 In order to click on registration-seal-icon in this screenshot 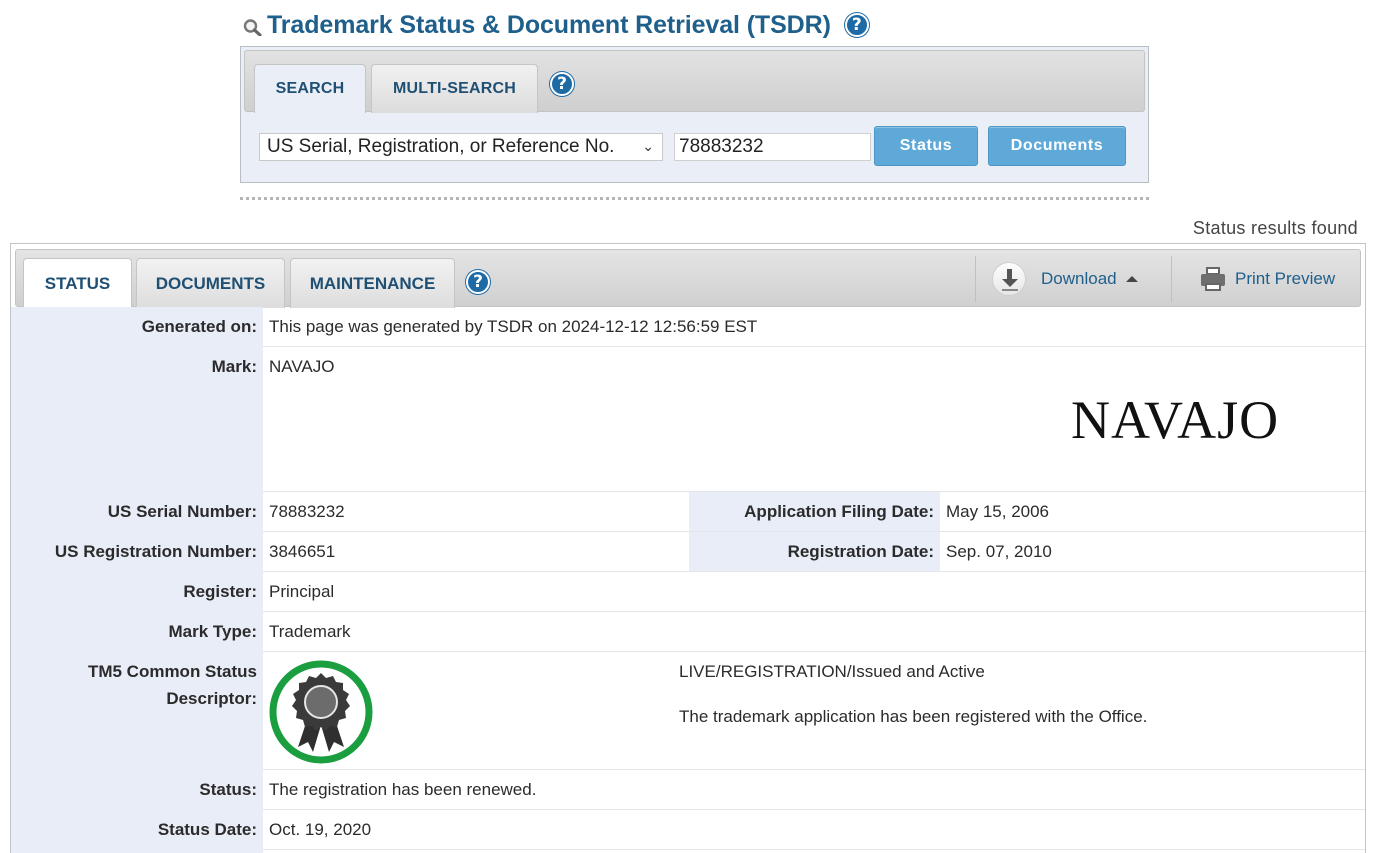, I will do `click(321, 712)`.